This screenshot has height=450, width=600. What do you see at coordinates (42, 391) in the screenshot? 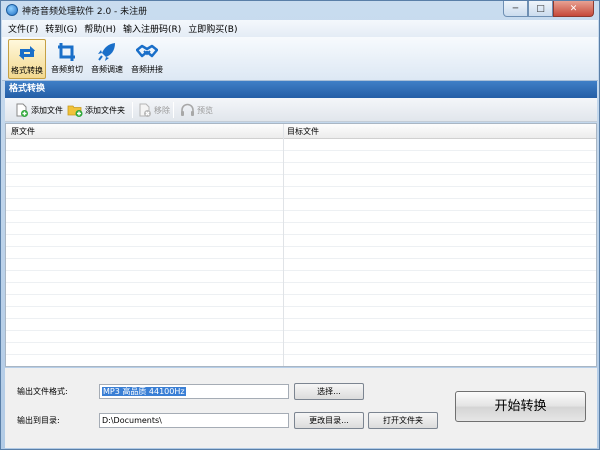
I see `output-format-label: 输出文件格式:` at bounding box center [42, 391].